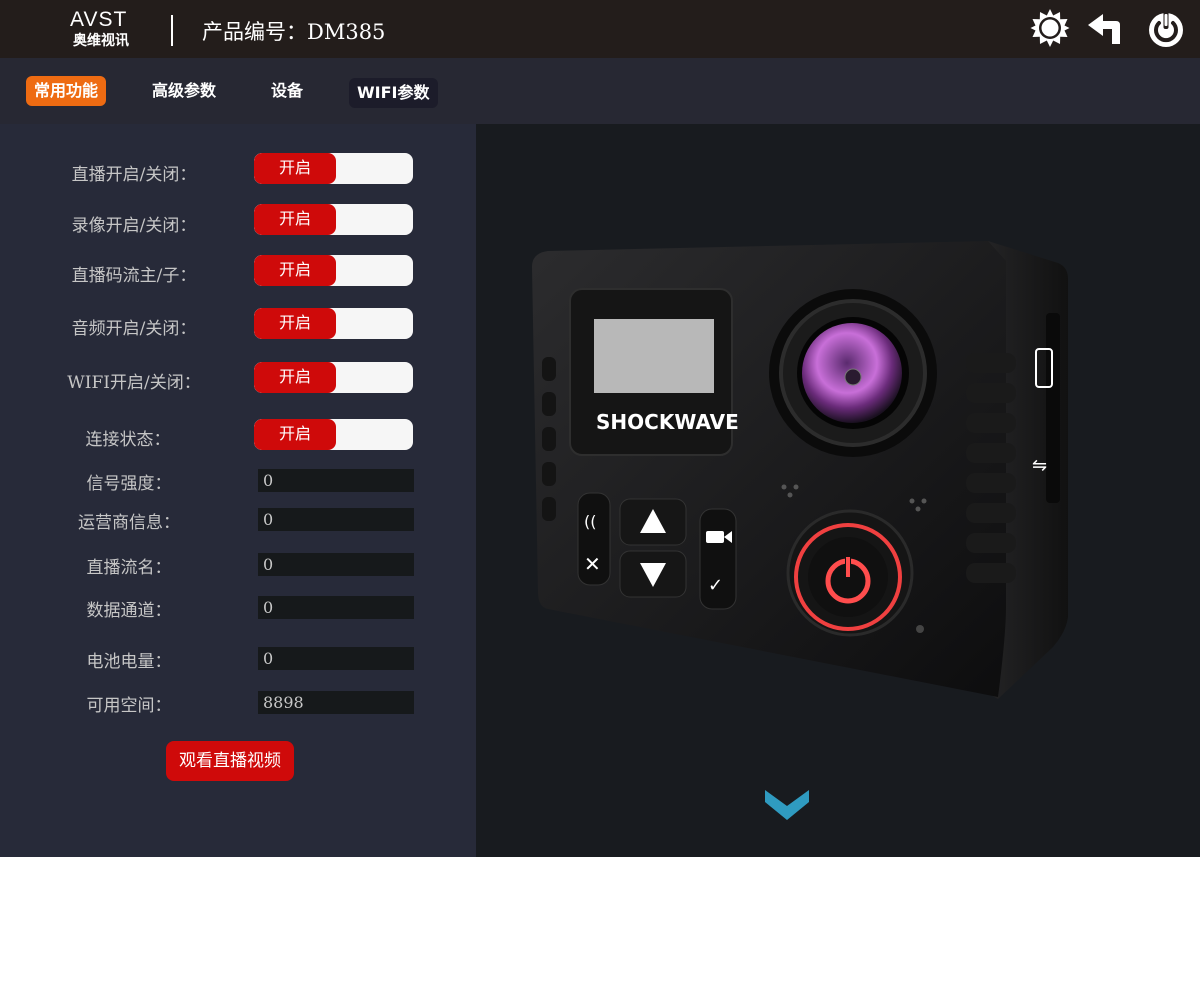  What do you see at coordinates (134, 226) in the screenshot?
I see `record-toggle-label: 录像开启/关闭：` at bounding box center [134, 226].